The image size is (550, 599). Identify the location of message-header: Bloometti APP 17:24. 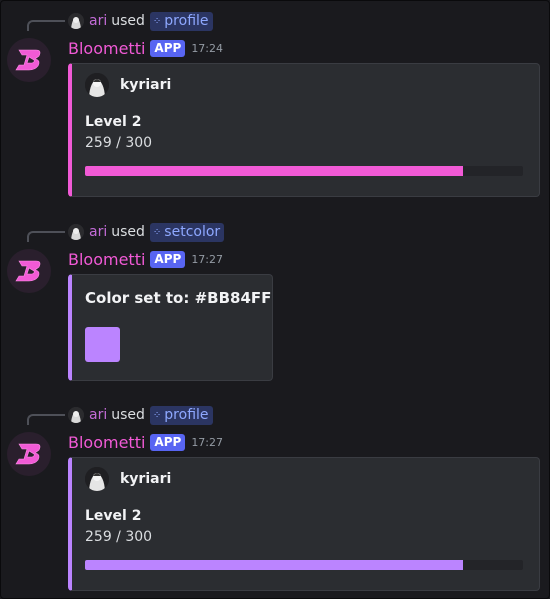
(145, 48).